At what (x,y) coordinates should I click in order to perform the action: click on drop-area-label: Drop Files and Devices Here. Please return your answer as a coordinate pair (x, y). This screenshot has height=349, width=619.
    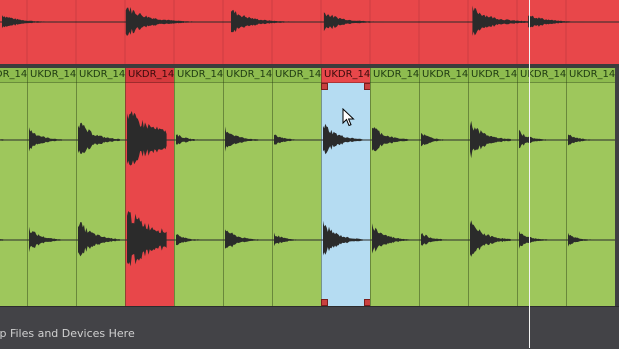
    Looking at the image, I should click on (67, 333).